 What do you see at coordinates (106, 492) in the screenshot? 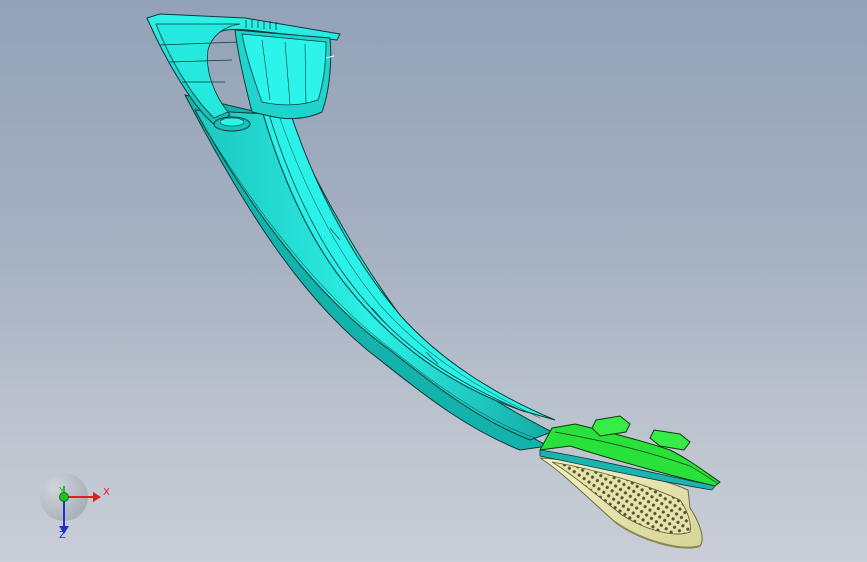
I see `axis-x-label: X` at bounding box center [106, 492].